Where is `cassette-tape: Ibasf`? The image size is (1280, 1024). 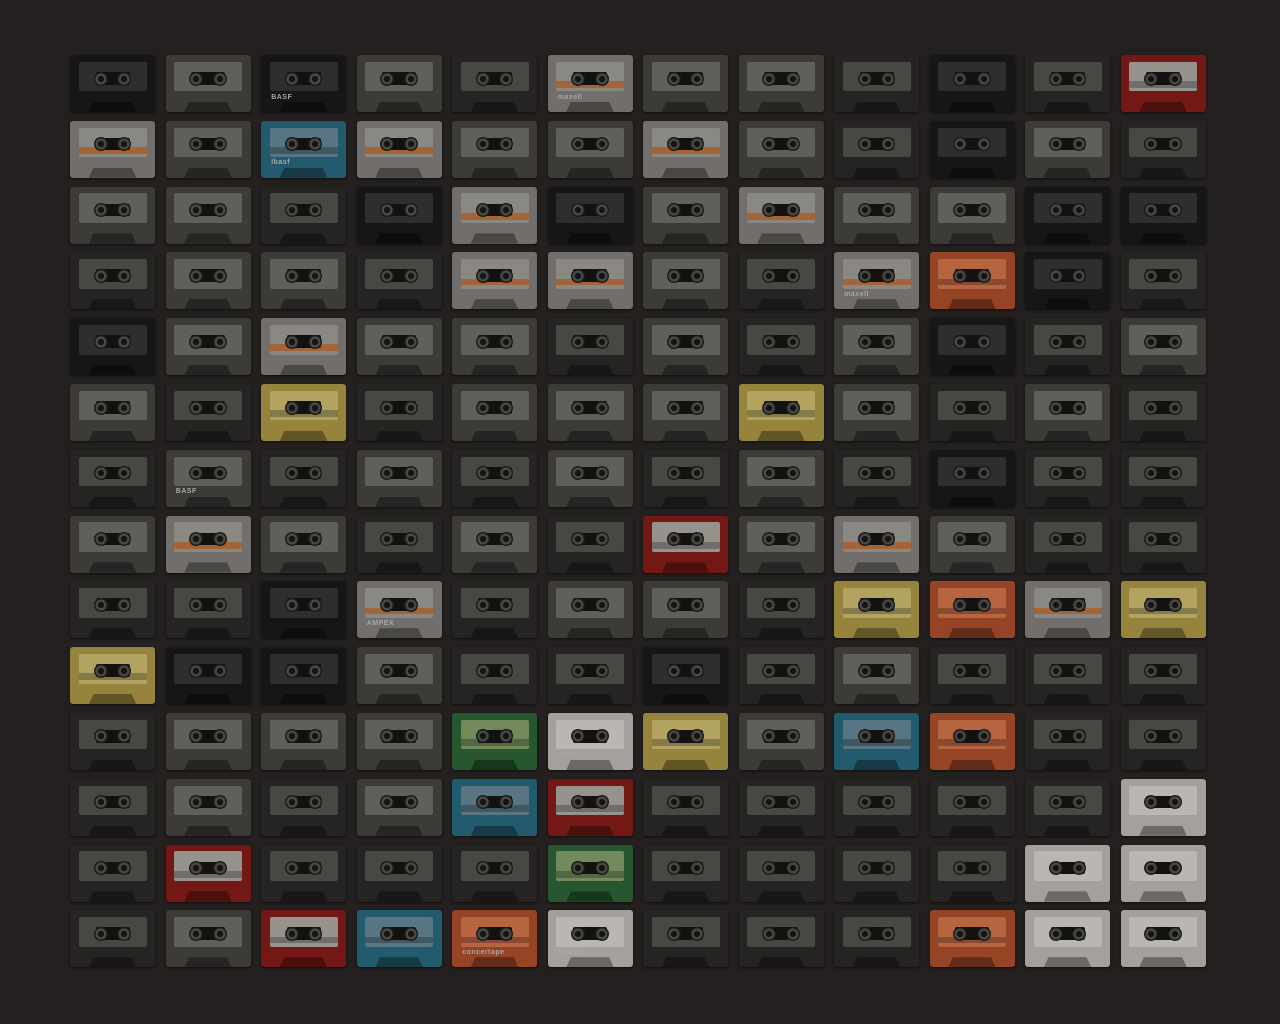 cassette-tape: Ibasf is located at coordinates (303, 149).